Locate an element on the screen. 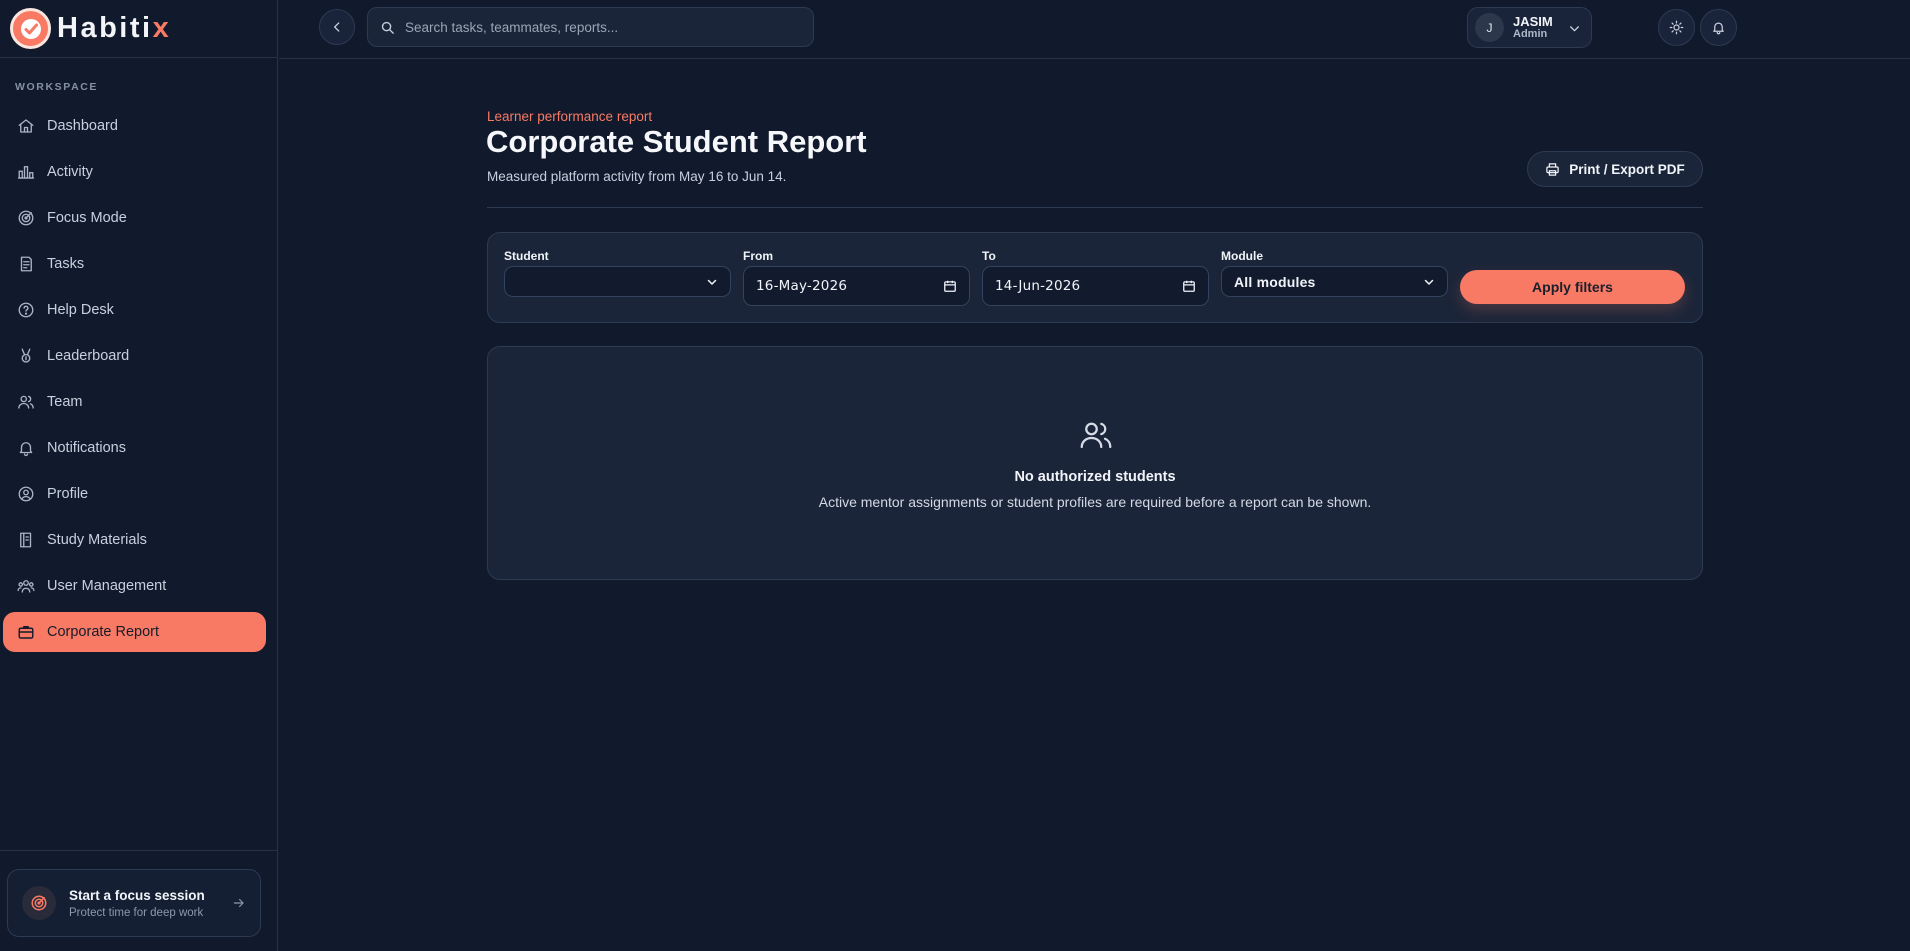 The height and width of the screenshot is (951, 1910). theme-toggle-button is located at coordinates (1676, 27).